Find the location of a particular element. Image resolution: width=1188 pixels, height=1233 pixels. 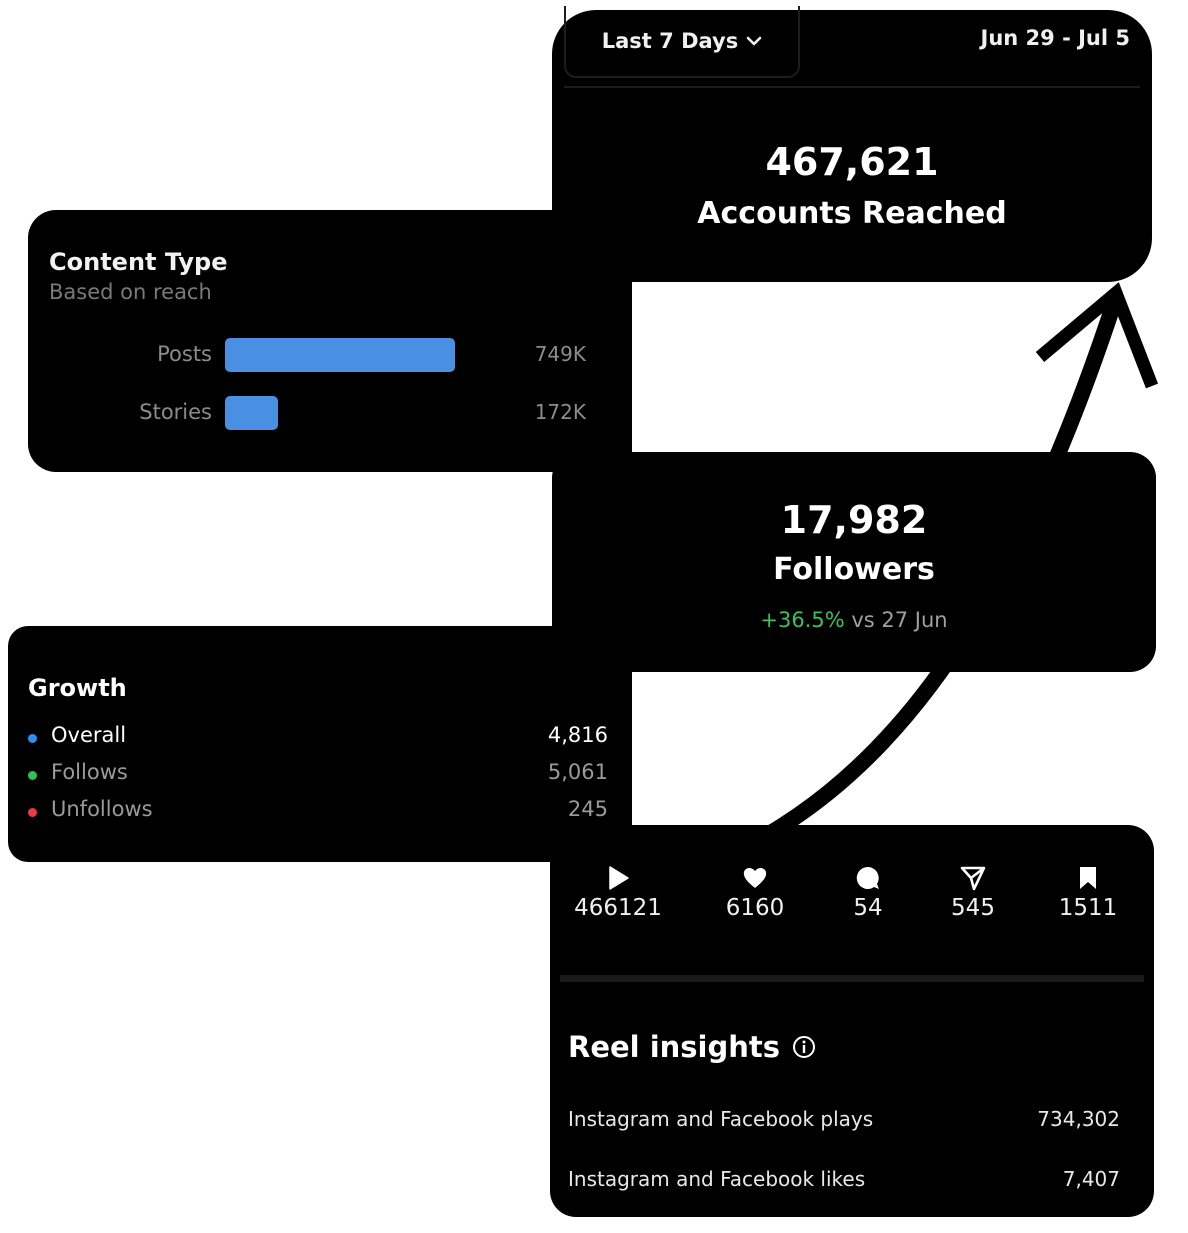

followers-change-percent: +36.5% is located at coordinates (802, 620).